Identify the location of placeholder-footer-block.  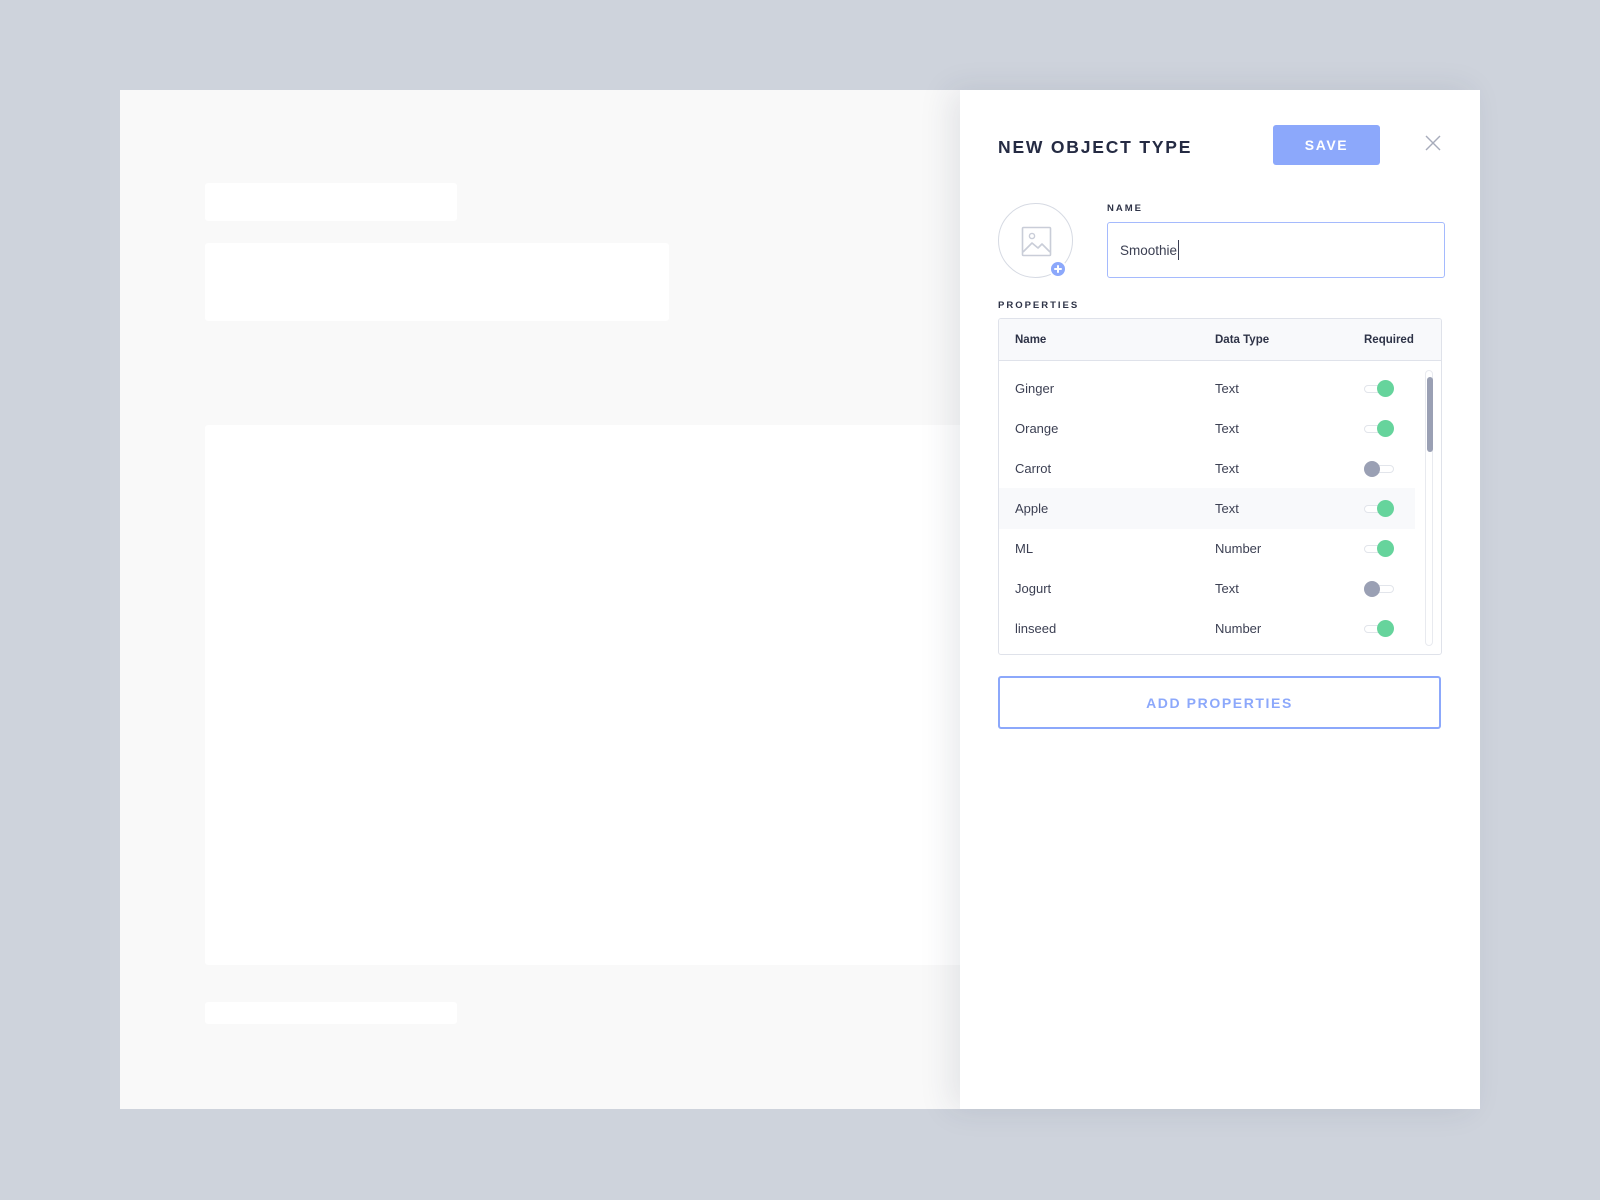
(331, 1013).